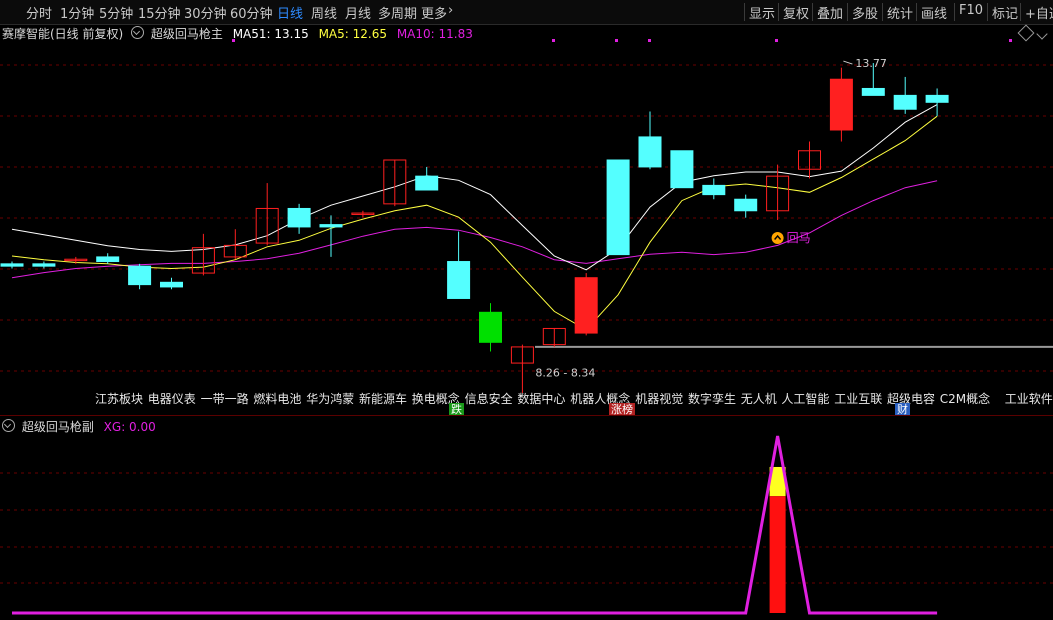 This screenshot has height=620, width=1053. Describe the element at coordinates (965, 398) in the screenshot. I see `concept-tag: C2M概念` at that location.